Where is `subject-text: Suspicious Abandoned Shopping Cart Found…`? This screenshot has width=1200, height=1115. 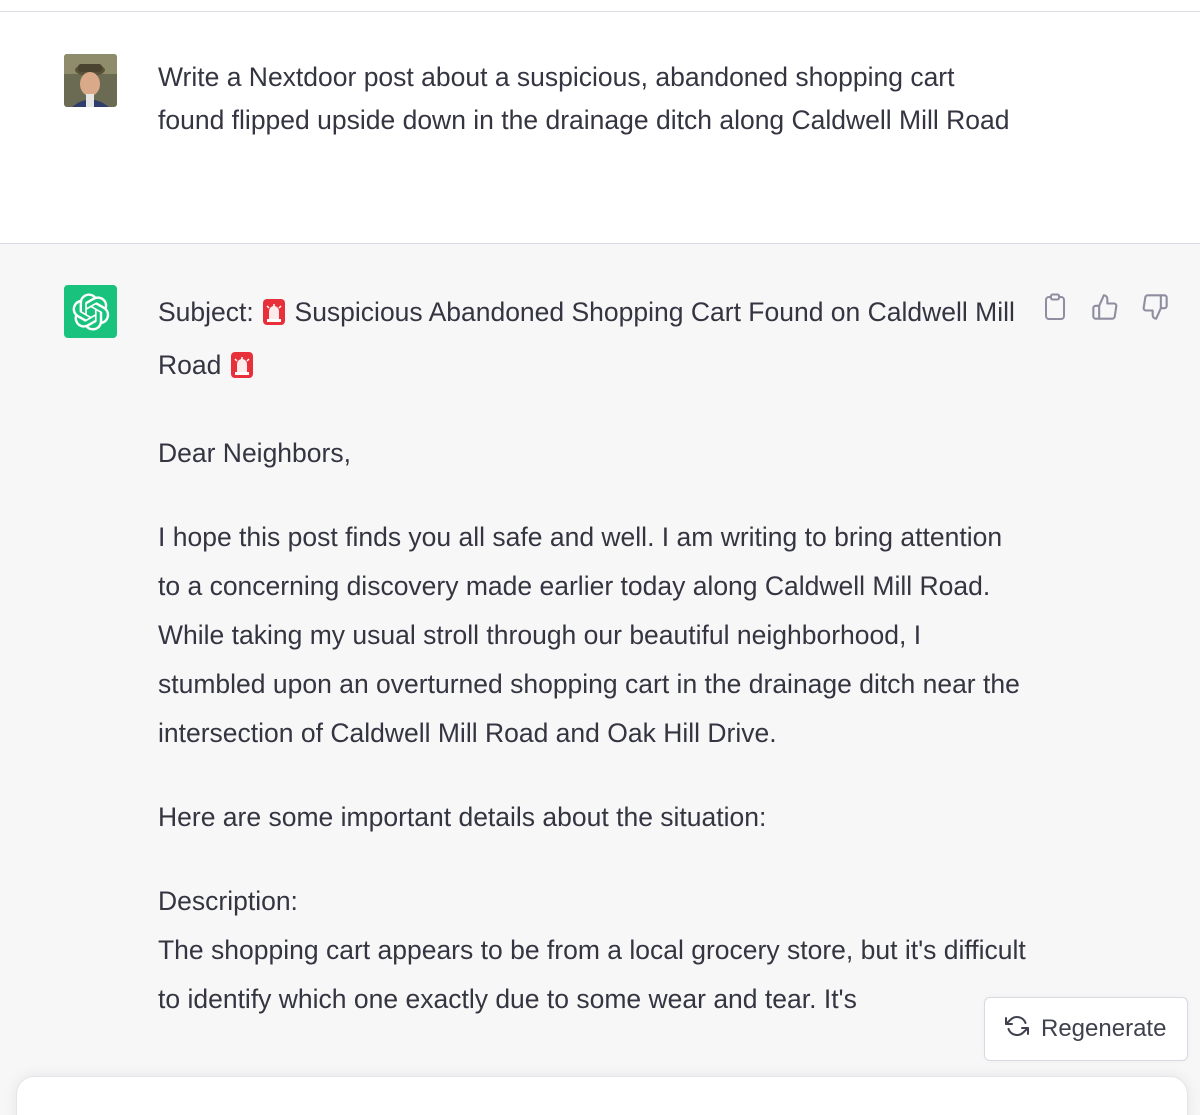 subject-text: Suspicious Abandoned Shopping Cart Found… is located at coordinates (586, 338).